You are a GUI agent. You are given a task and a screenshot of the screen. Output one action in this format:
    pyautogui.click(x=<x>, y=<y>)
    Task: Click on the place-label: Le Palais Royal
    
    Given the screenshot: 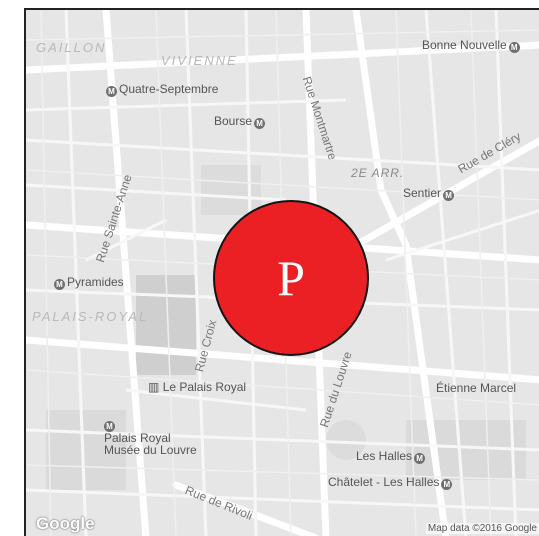 What is the action you would take?
    pyautogui.click(x=204, y=387)
    